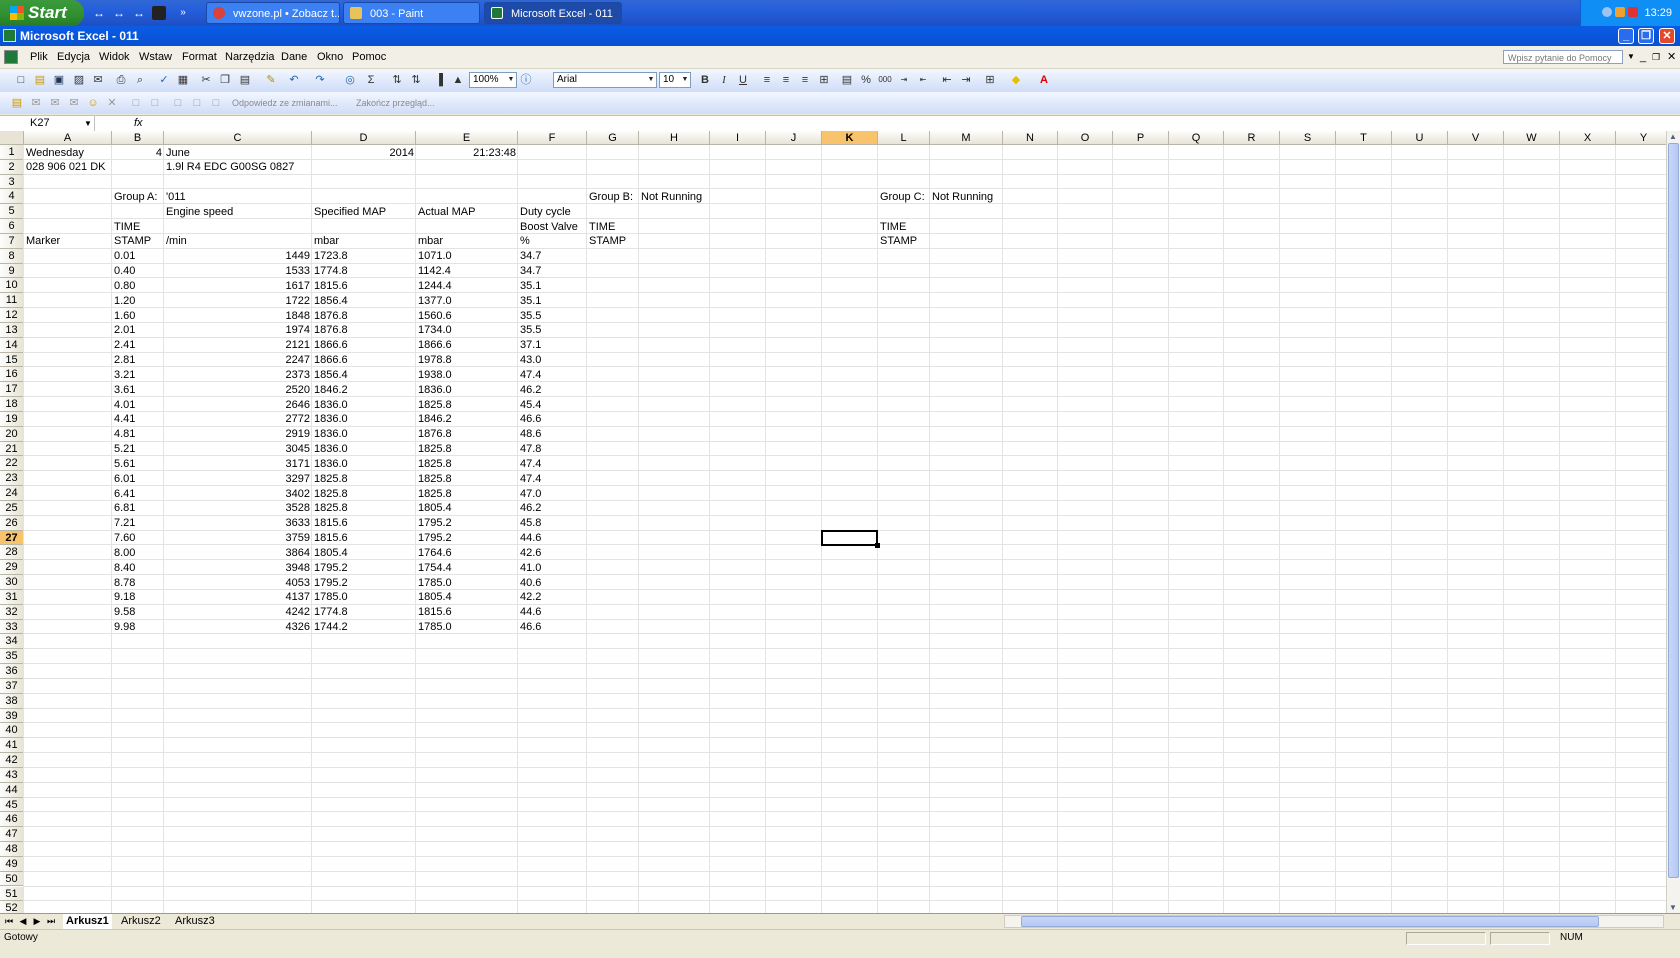  I want to click on horizontal-scrollbar, so click(1334, 921).